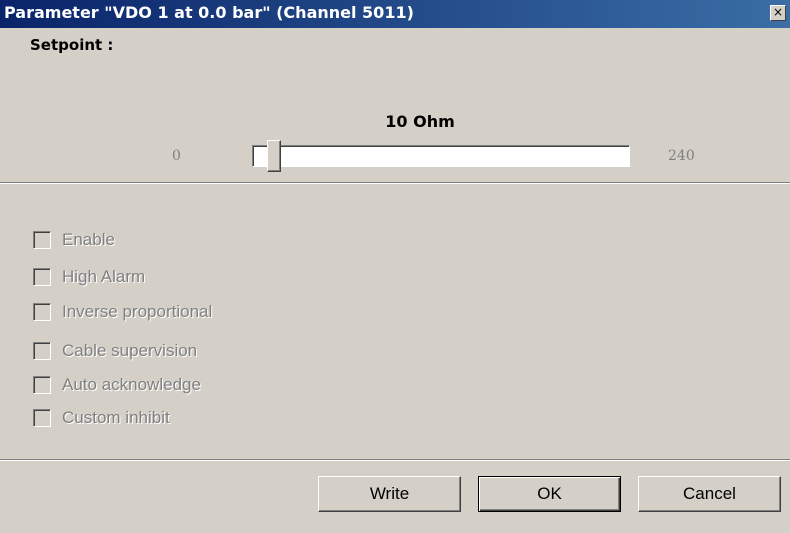 The width and height of the screenshot is (790, 533). I want to click on auto-acknowledge-checkbox: Auto acknowledge, so click(117, 385).